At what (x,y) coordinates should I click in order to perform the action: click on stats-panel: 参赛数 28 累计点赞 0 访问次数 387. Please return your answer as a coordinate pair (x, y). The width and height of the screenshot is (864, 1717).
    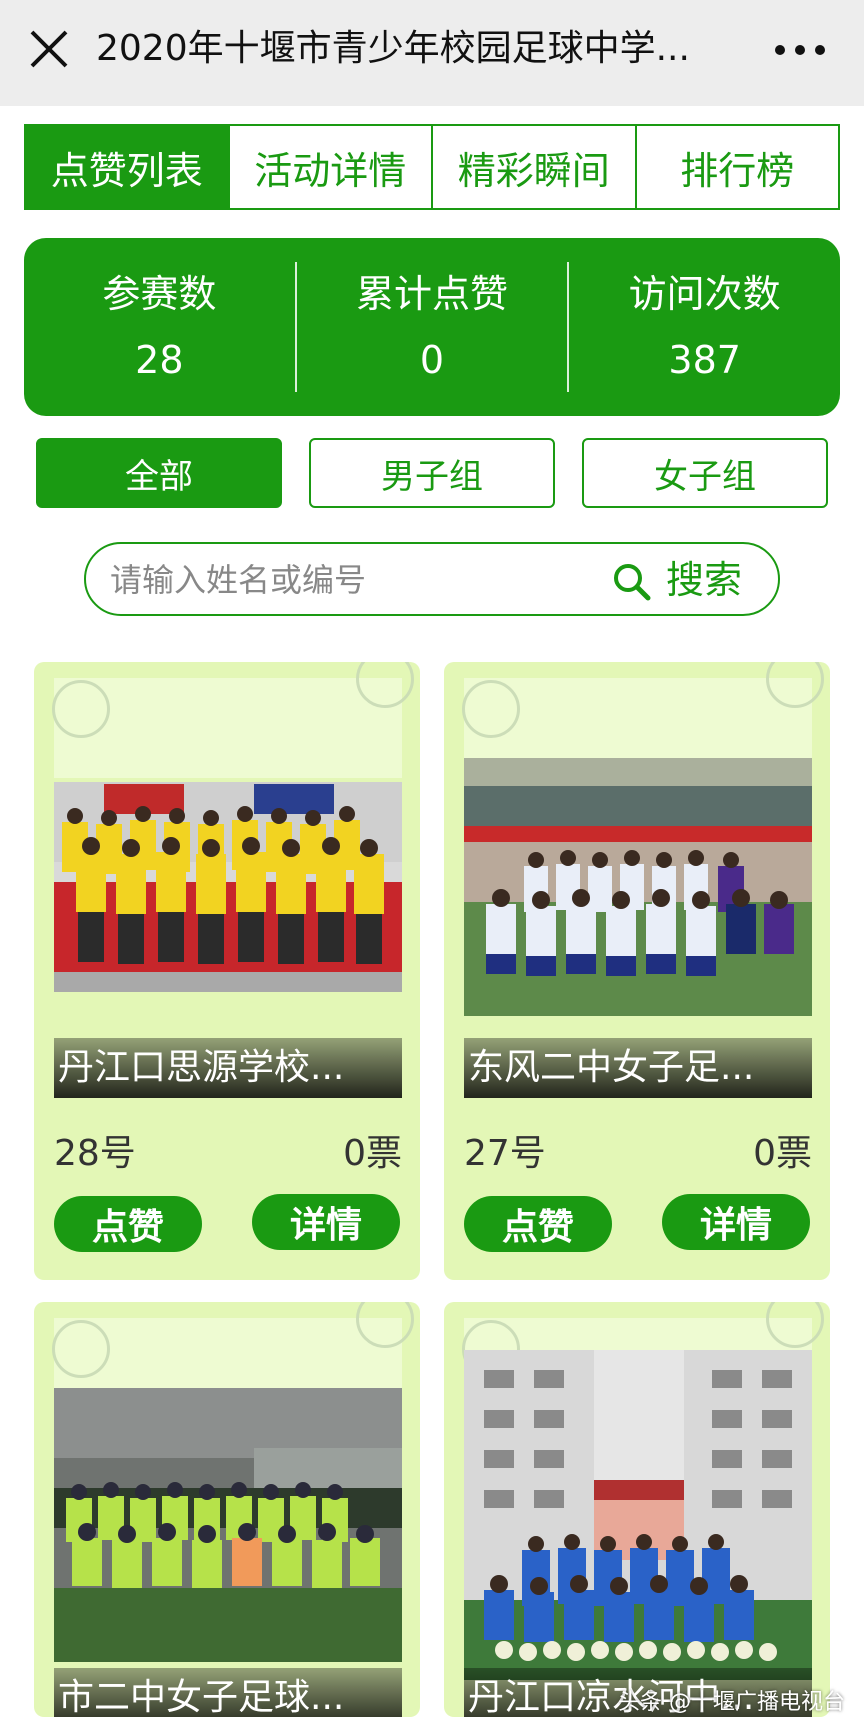
    Looking at the image, I should click on (432, 327).